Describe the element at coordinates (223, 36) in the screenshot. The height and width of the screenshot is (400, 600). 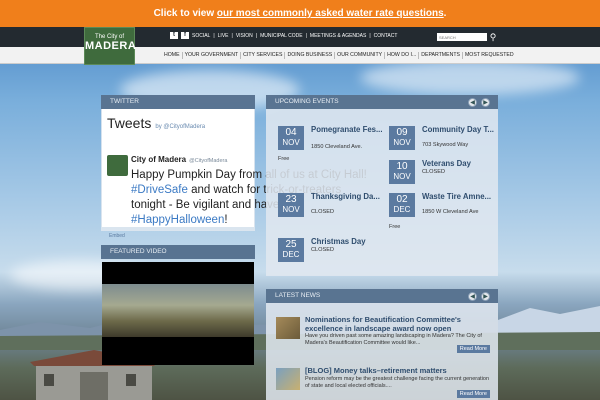
I see `utility-link-live: LIVE` at that location.